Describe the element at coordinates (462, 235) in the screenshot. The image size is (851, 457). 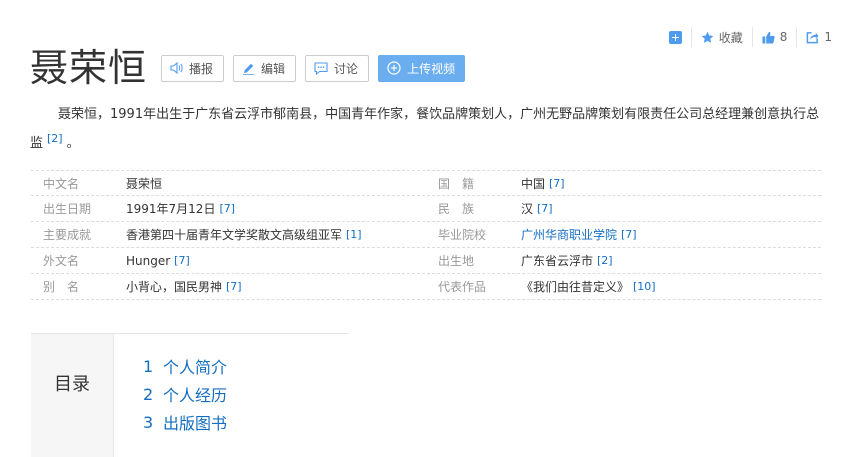
I see `info-label: 毕业院校` at that location.